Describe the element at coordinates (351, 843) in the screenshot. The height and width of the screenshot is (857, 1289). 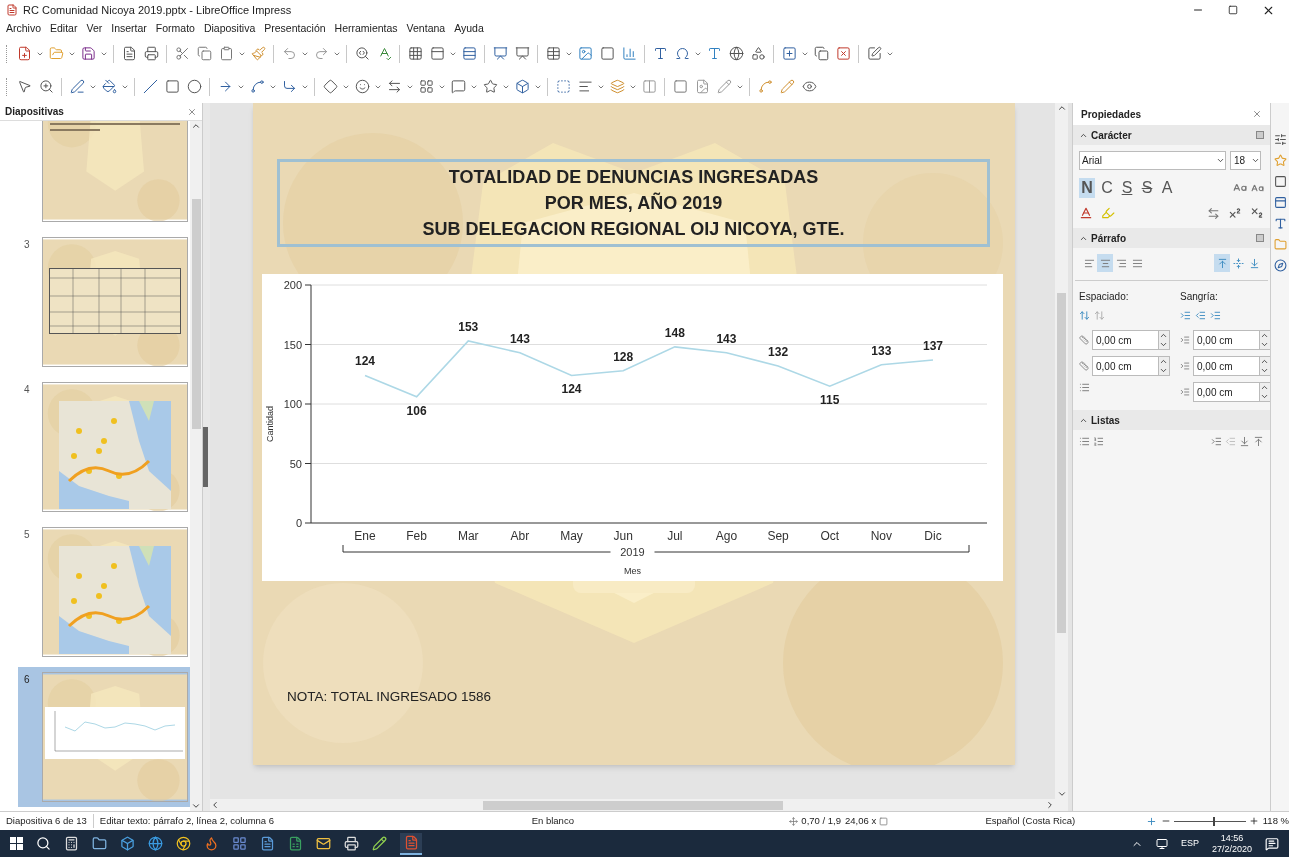
I see `printer-icon` at that location.